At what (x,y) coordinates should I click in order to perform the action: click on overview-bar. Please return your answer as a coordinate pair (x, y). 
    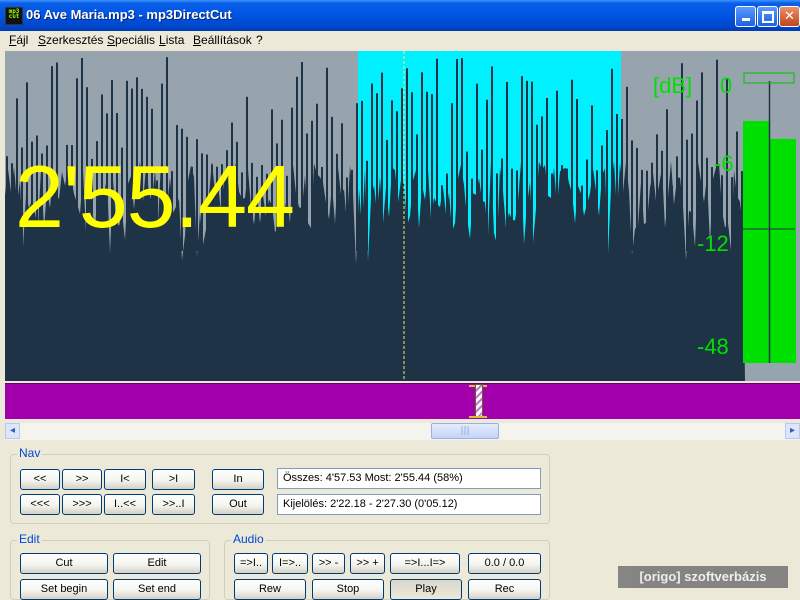
    Looking at the image, I should click on (402, 401).